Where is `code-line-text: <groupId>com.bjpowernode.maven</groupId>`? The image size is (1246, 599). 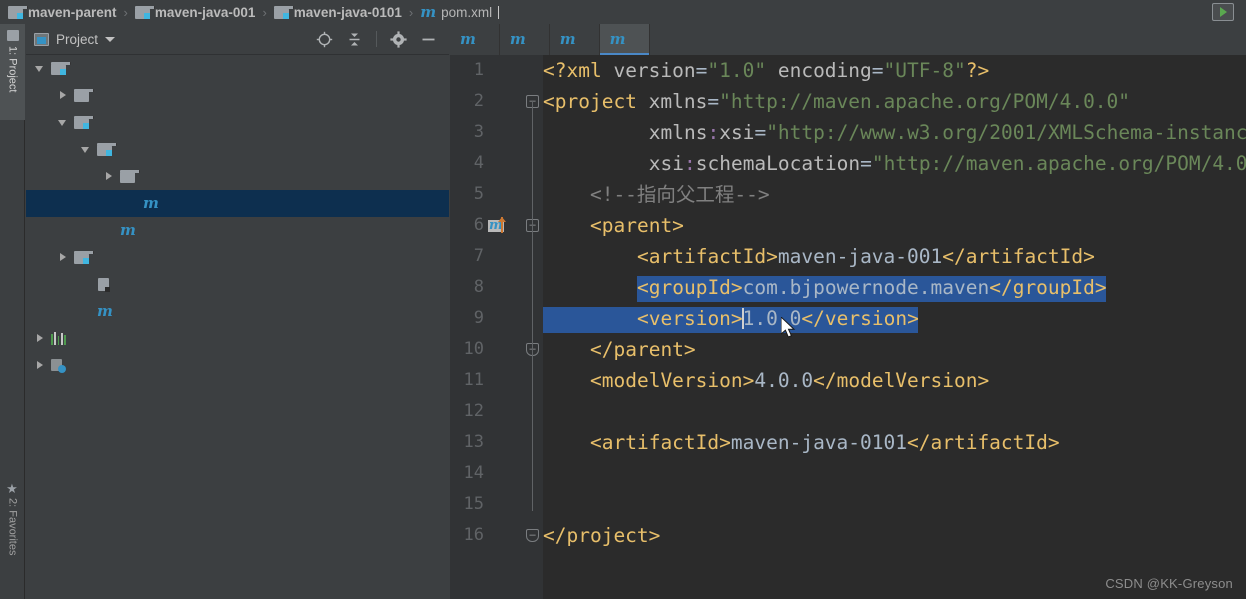 code-line-text: <groupId>com.bjpowernode.maven</groupId> is located at coordinates (872, 287).